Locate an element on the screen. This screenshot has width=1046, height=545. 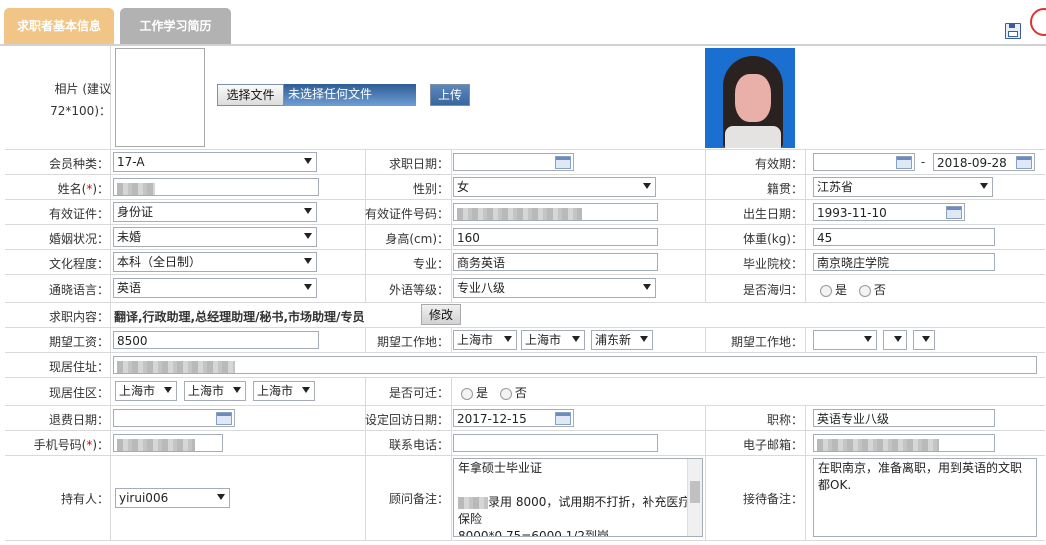
weight-label: 体重(kg)： is located at coordinates (773, 239).